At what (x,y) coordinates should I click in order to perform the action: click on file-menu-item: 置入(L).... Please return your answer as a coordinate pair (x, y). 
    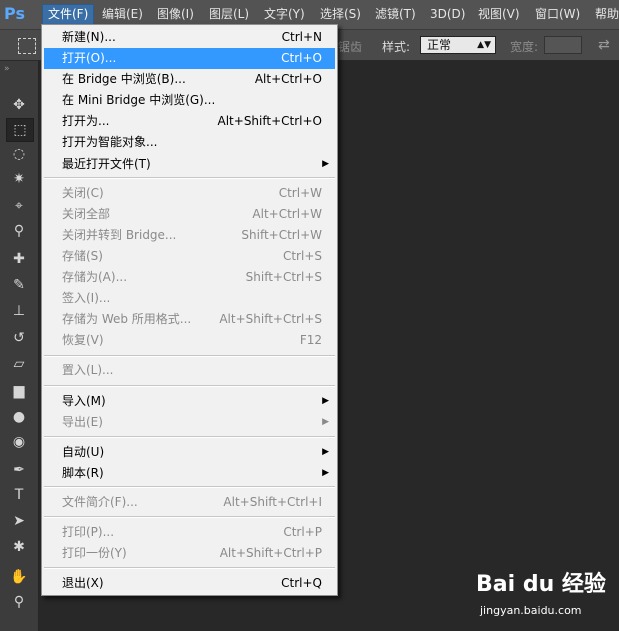
    Looking at the image, I should click on (189, 370).